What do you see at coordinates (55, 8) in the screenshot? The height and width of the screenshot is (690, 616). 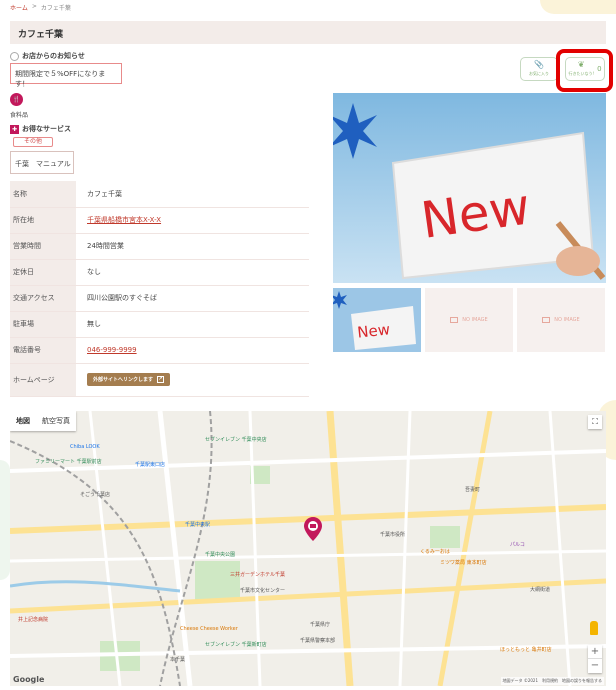 I see `breadcrumb-current: カフェ千葉` at bounding box center [55, 8].